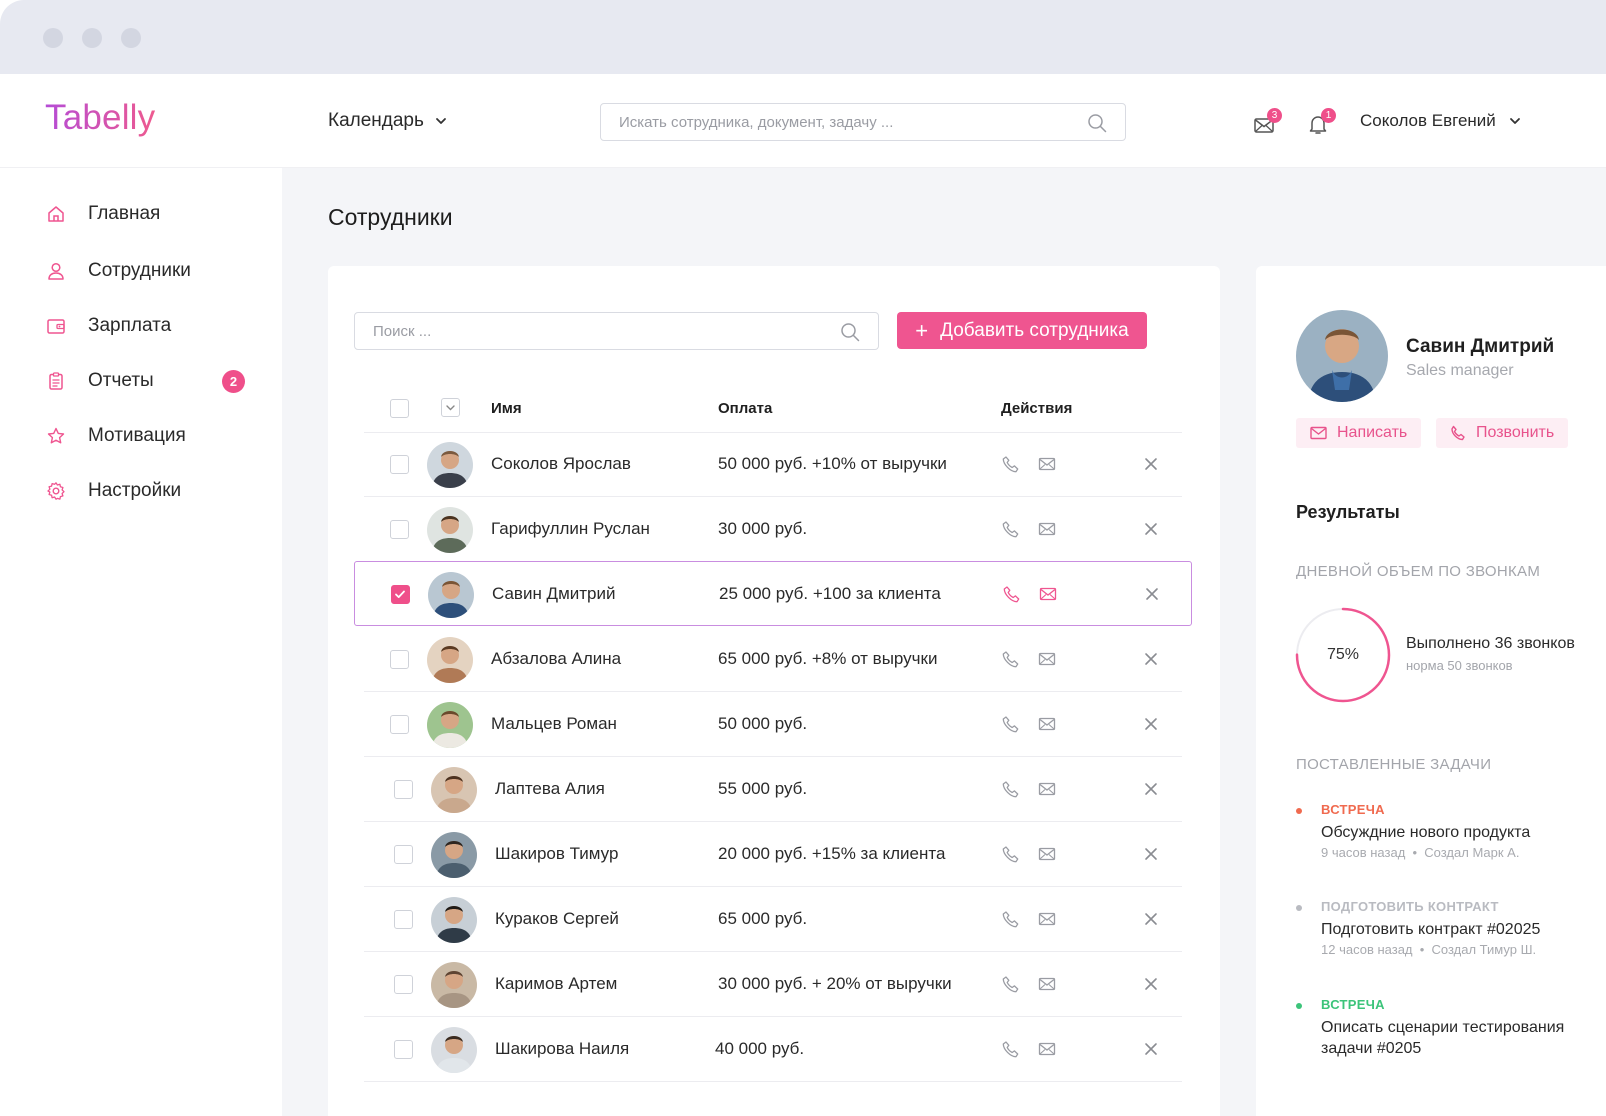  Describe the element at coordinates (1372, 432) in the screenshot. I see `write-message-label: Написать` at that location.